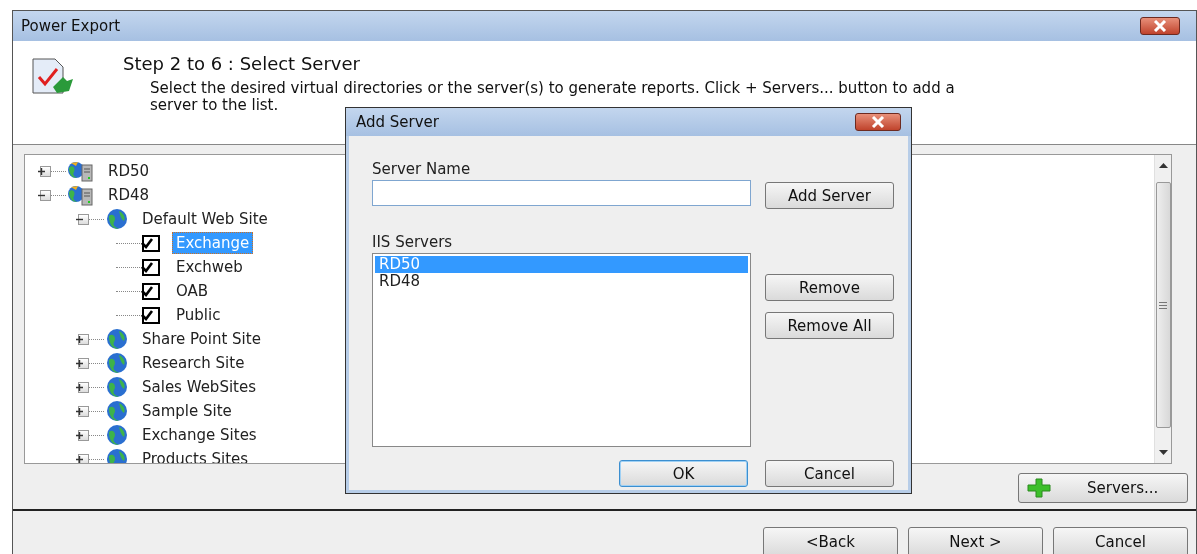 This screenshot has width=1197, height=554. I want to click on vertical-scrollbar, so click(1162, 309).